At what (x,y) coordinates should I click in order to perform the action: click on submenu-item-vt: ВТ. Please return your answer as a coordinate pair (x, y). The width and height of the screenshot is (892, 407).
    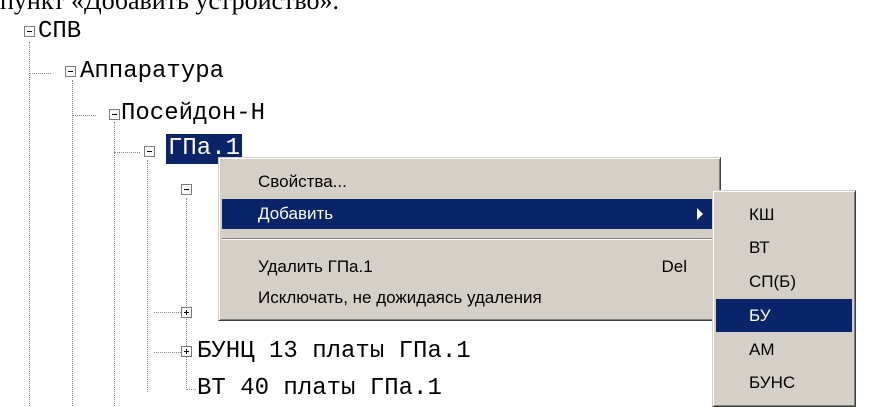
    Looking at the image, I should click on (784, 247).